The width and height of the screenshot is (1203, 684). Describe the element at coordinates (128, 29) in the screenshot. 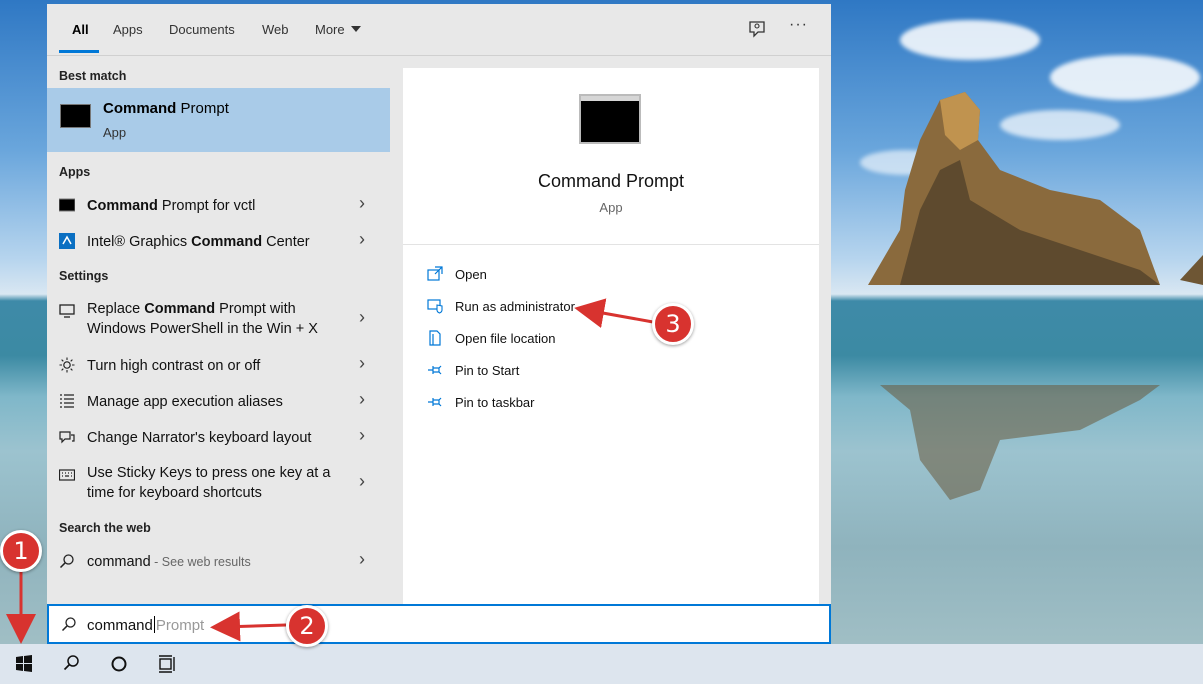

I see `tab-apps: Apps` at that location.